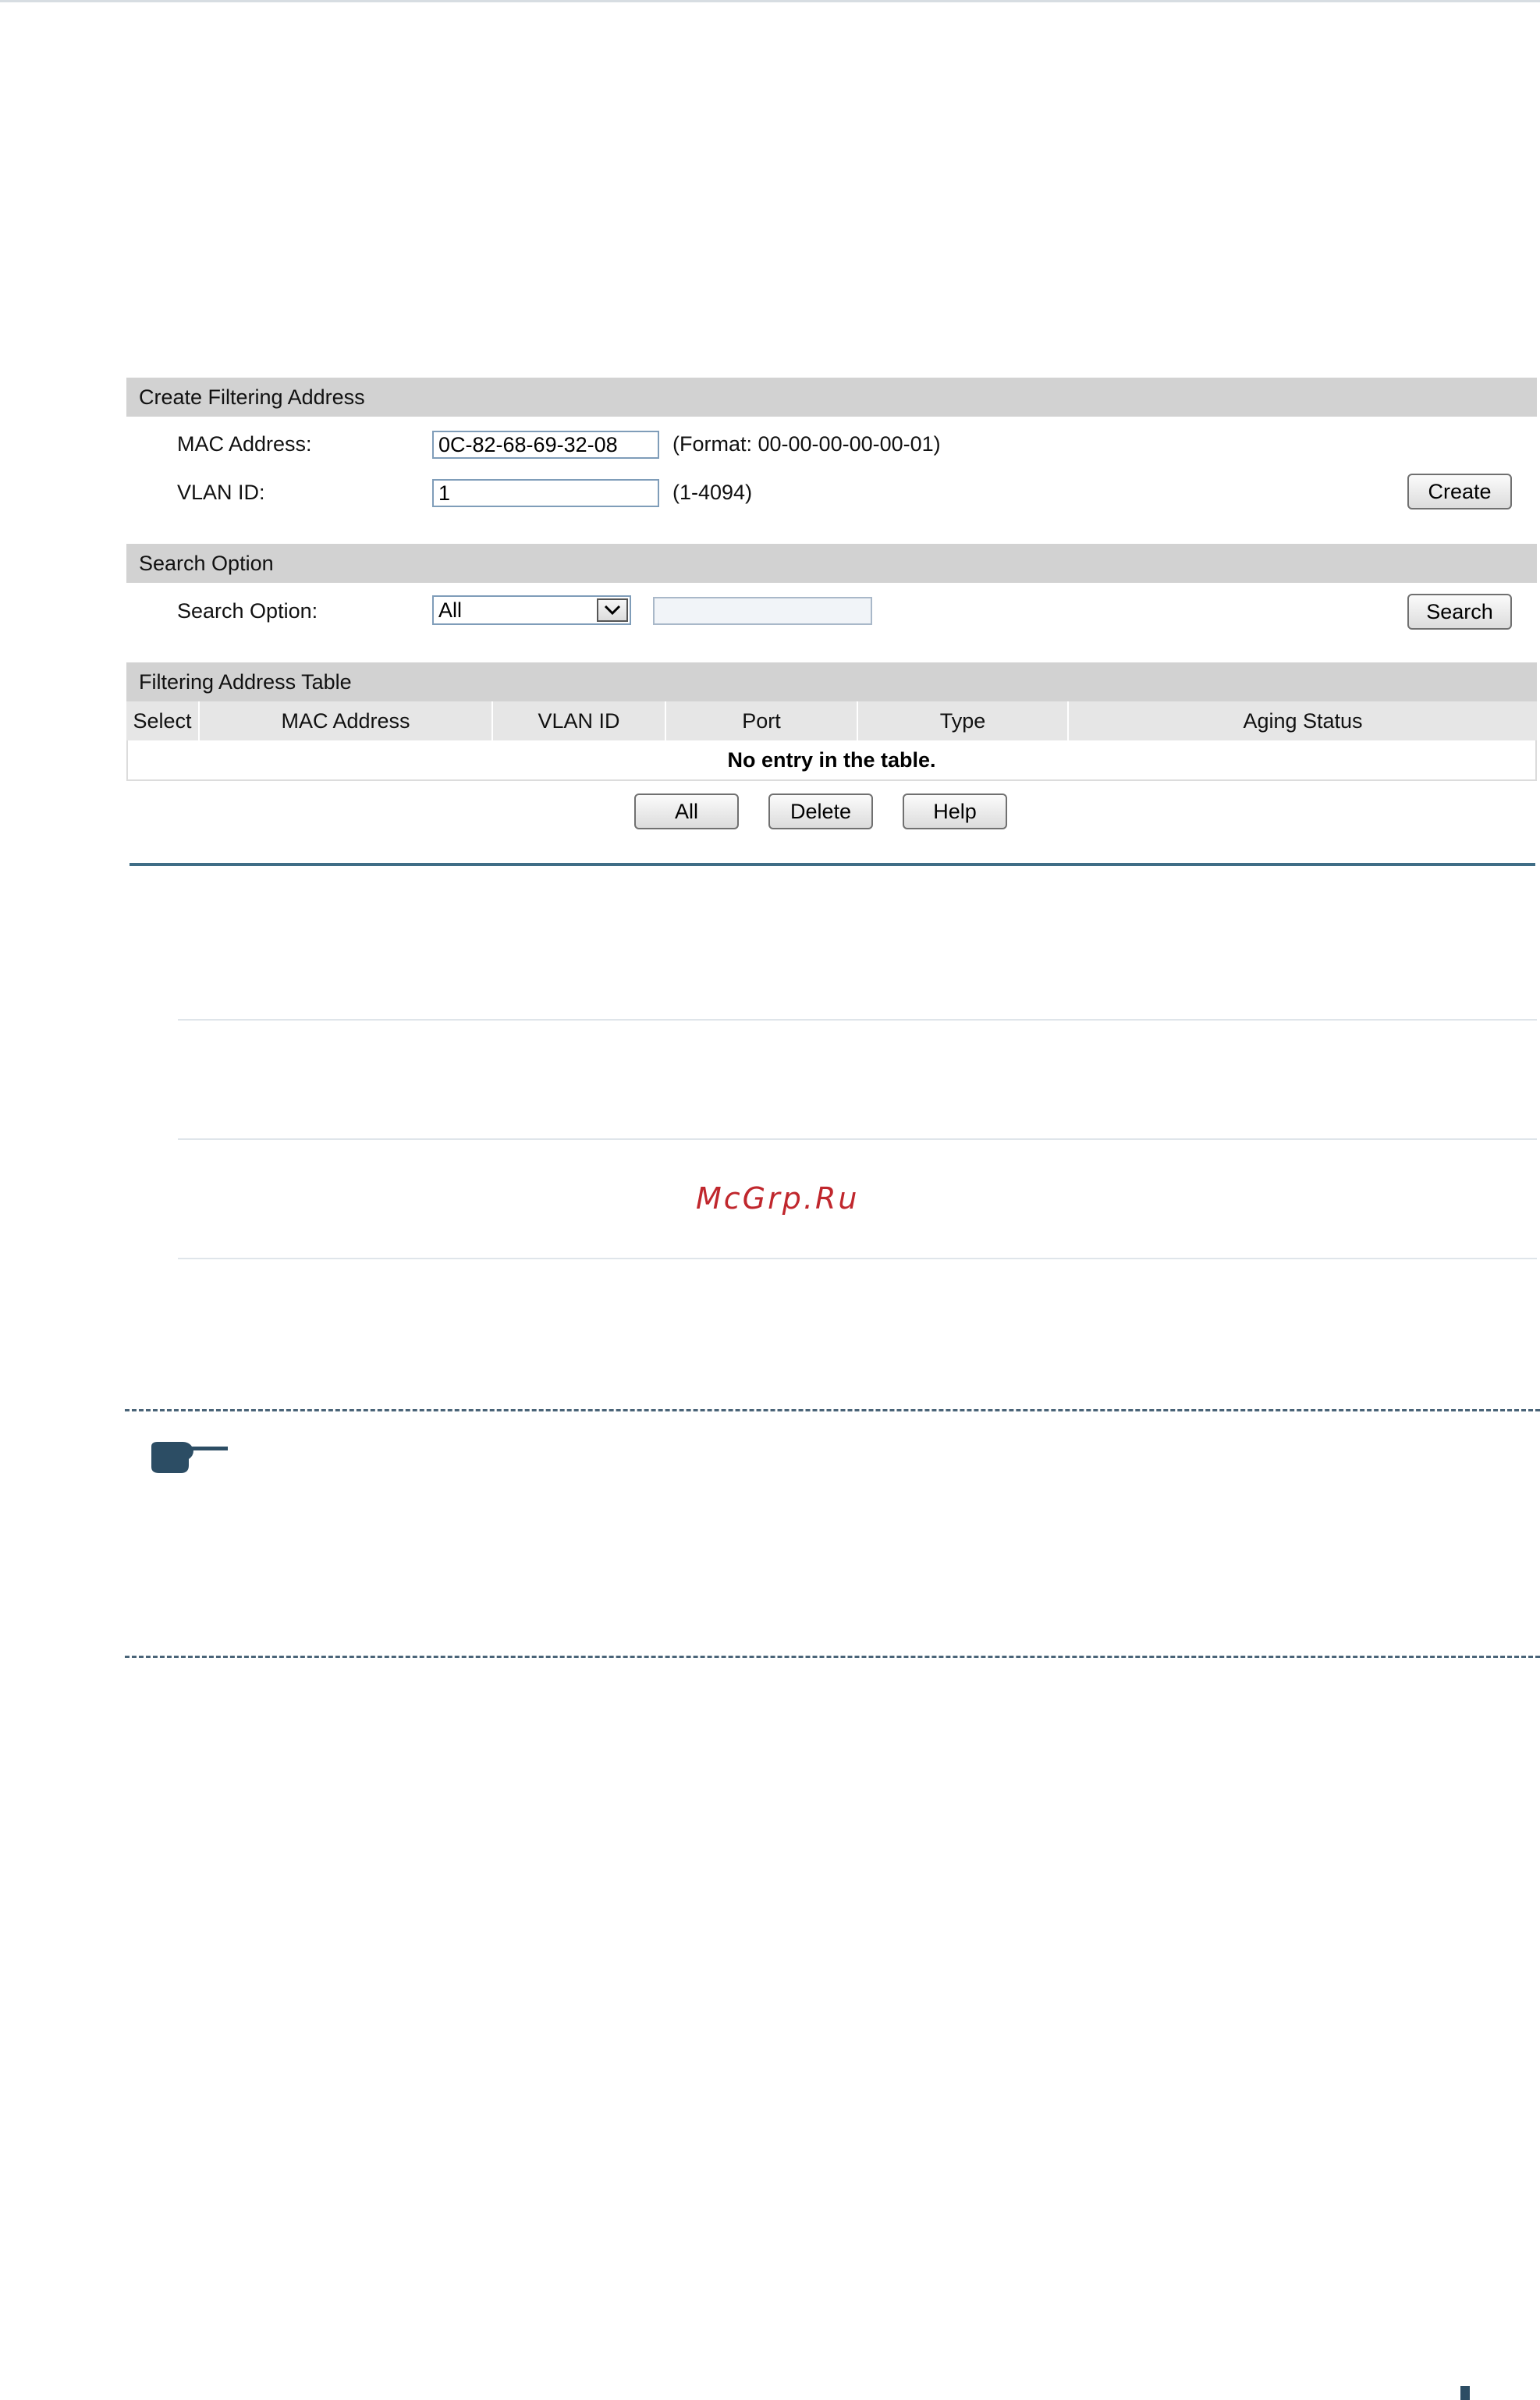 Image resolution: width=1540 pixels, height=2400 pixels. What do you see at coordinates (832, 1410) in the screenshot?
I see `note-top-border` at bounding box center [832, 1410].